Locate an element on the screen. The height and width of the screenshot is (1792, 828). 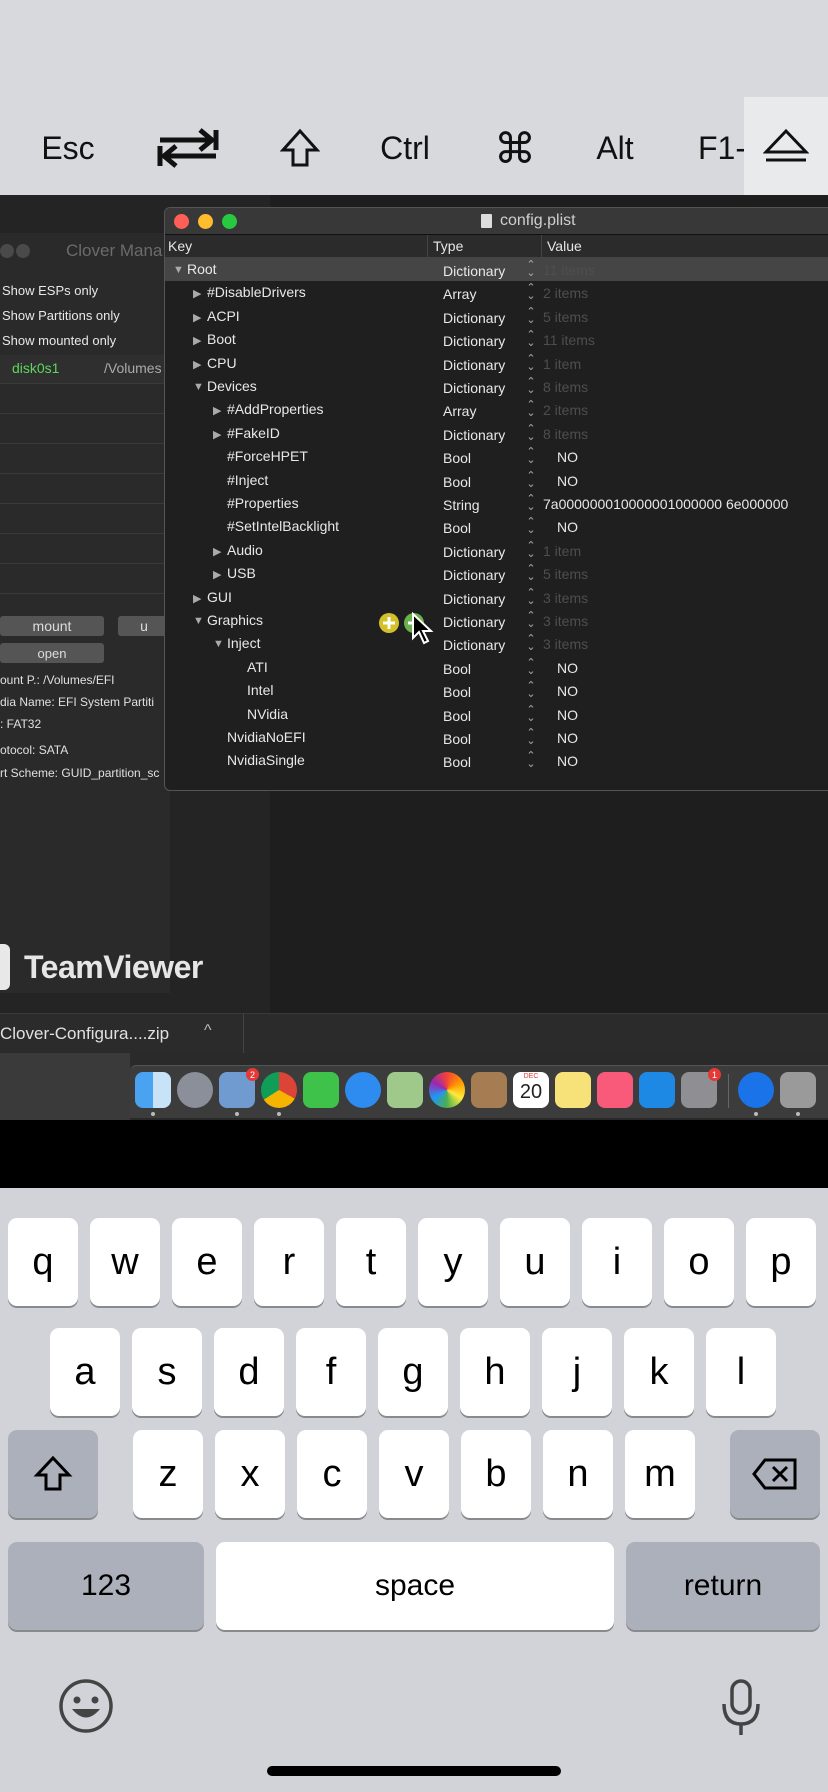
zoom-icon is located at coordinates (229, 221).